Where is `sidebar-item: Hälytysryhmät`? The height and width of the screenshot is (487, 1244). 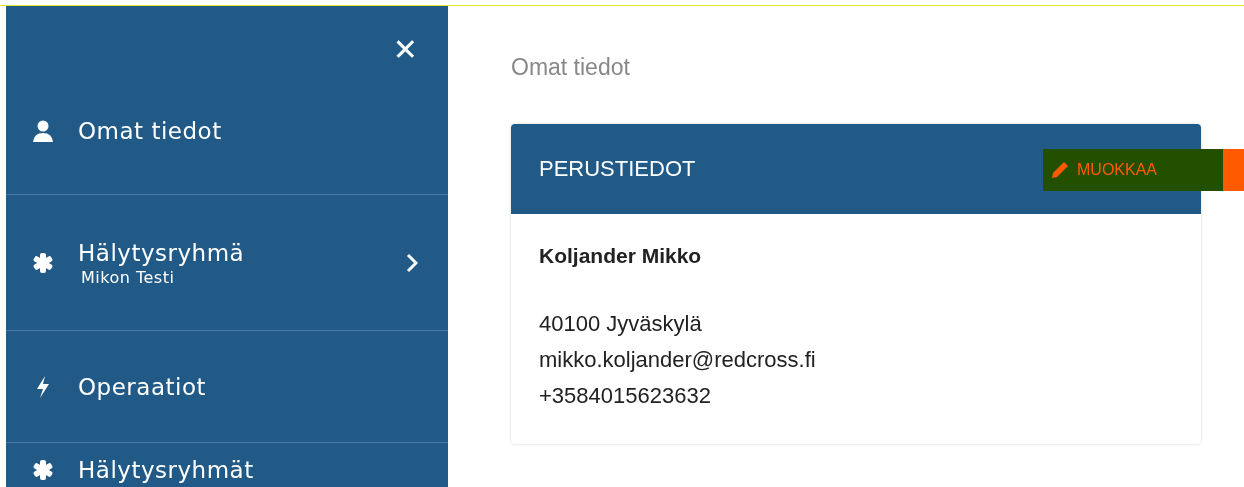 sidebar-item: Hälytysryhmät is located at coordinates (227, 465).